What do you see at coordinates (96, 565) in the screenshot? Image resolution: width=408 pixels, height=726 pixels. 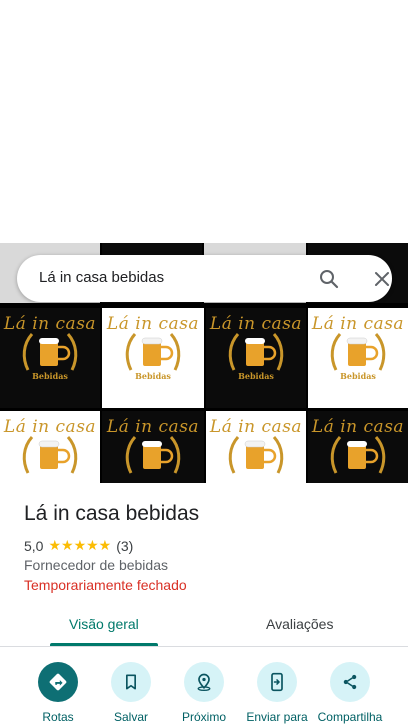 I see `place-category: Fornecedor de bebidas` at bounding box center [96, 565].